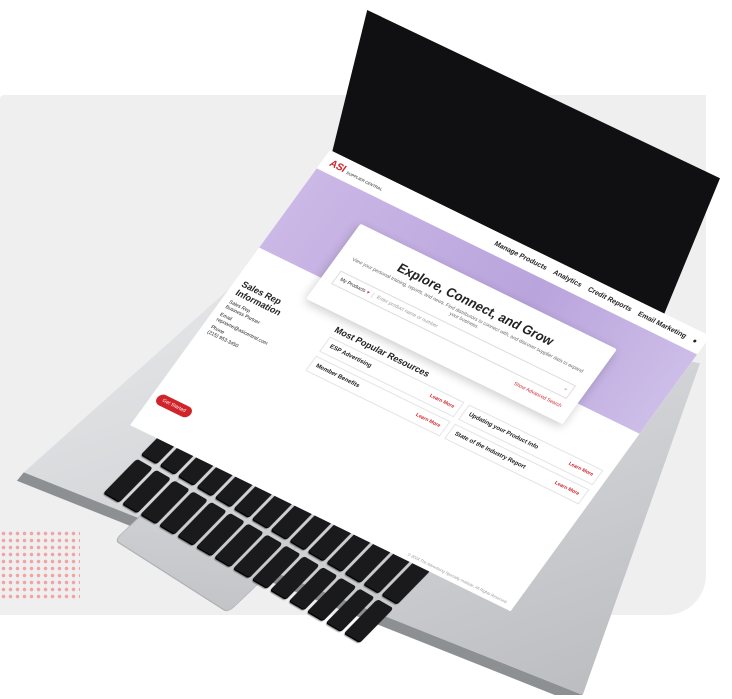  I want to click on chevron-down-icon: ▾, so click(367, 292).